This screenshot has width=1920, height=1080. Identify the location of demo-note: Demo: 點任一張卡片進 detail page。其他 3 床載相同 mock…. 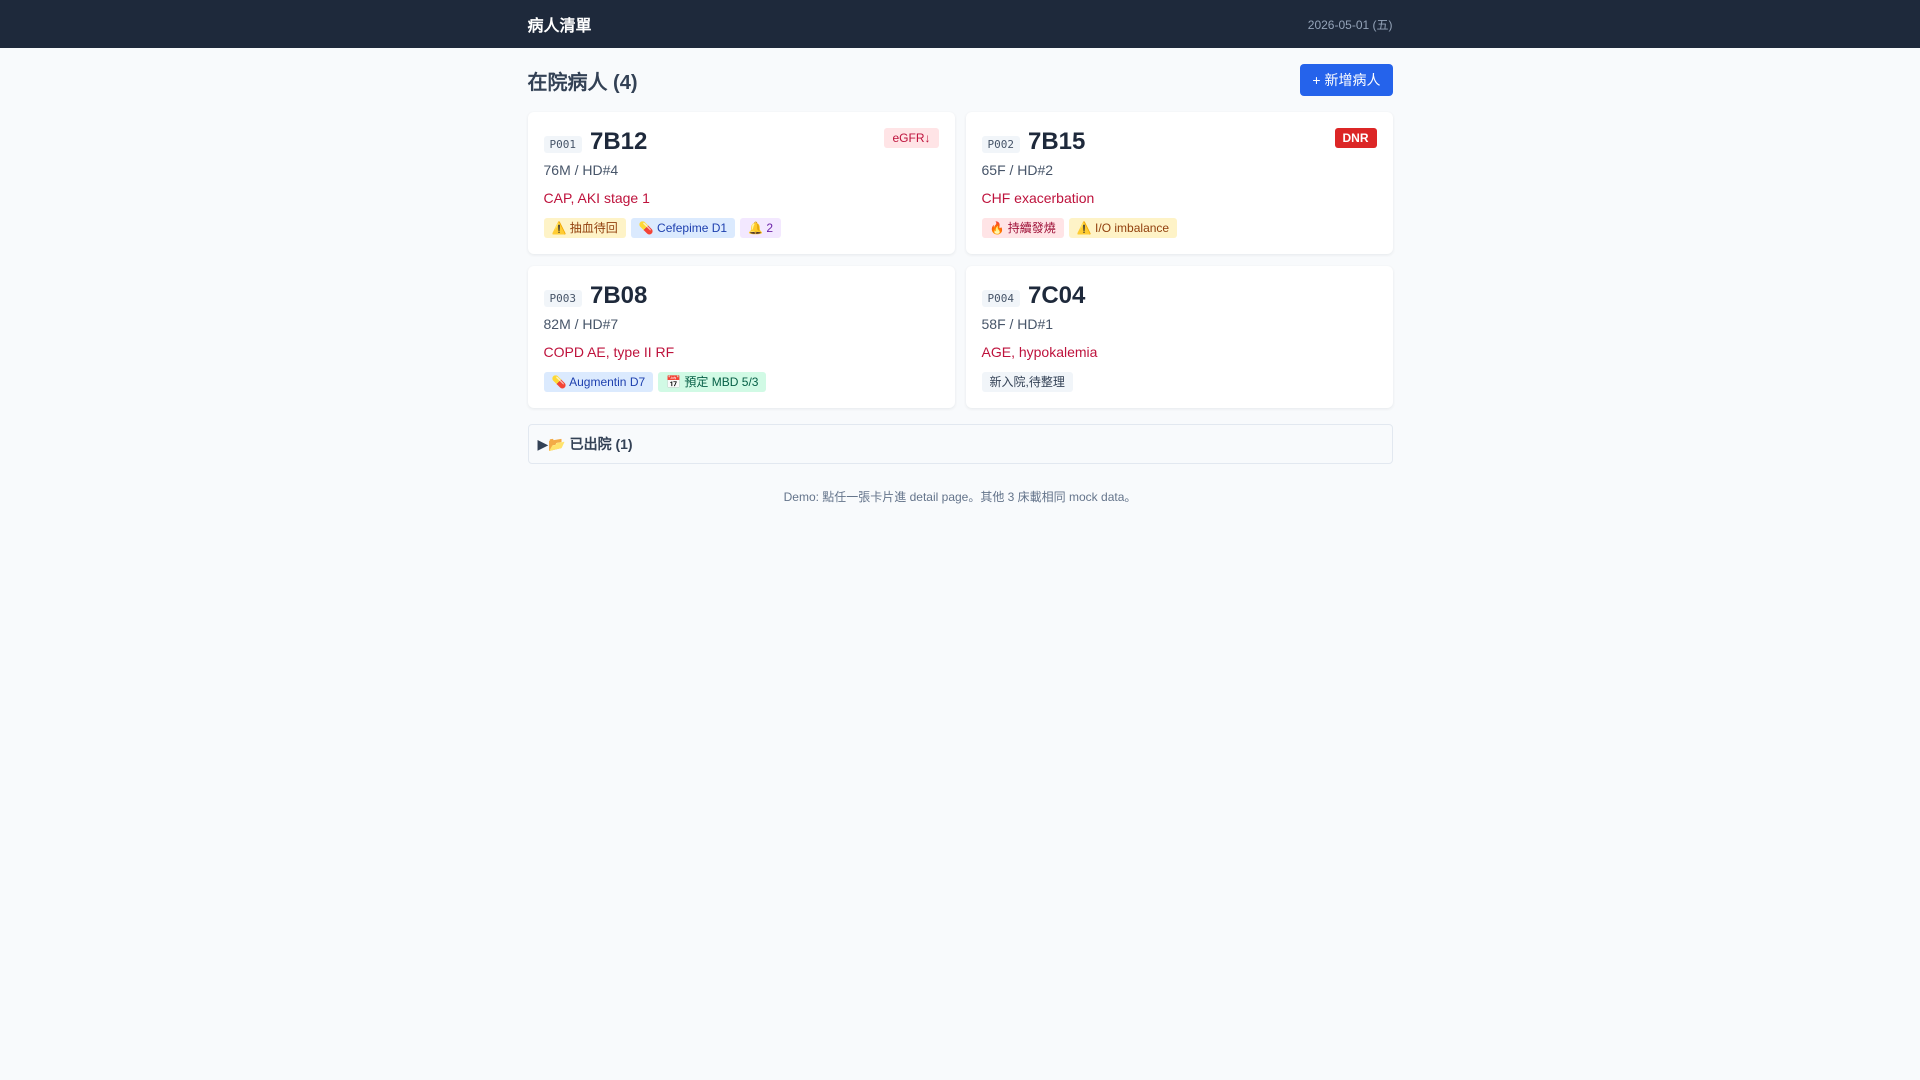
(960, 497).